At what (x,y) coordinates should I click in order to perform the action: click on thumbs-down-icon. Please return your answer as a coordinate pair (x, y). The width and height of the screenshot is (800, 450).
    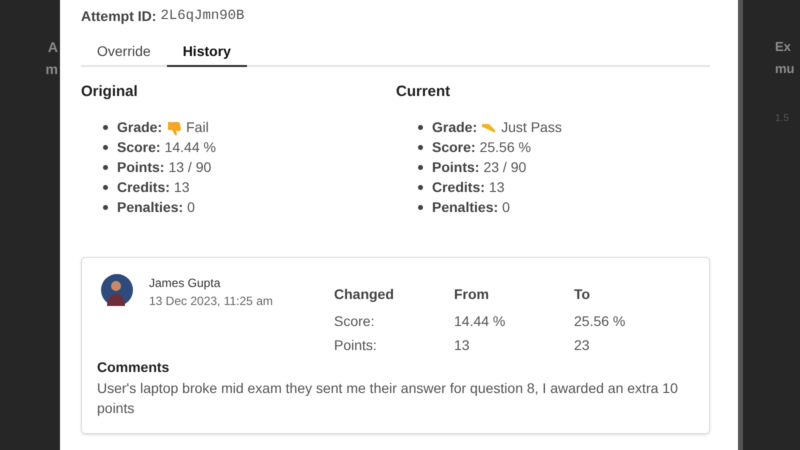
    Looking at the image, I should click on (174, 128).